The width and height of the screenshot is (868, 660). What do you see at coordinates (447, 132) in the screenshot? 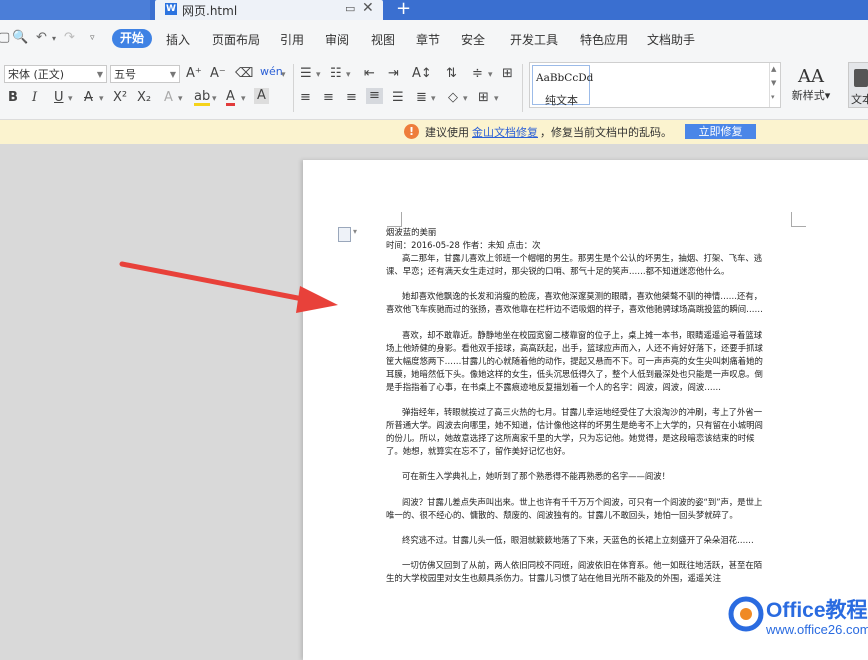
I see `notify-text-before: 建议使用` at bounding box center [447, 132].